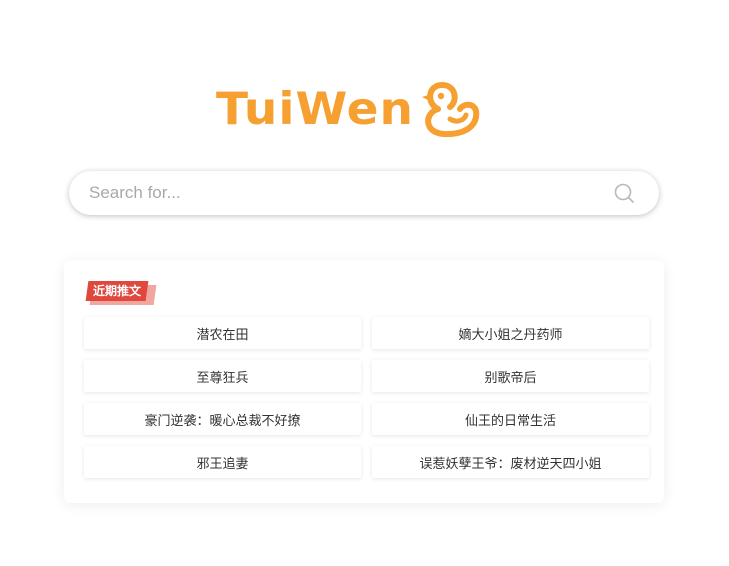 This screenshot has height=566, width=729. Describe the element at coordinates (315, 109) in the screenshot. I see `logo-text: TuiWen` at that location.